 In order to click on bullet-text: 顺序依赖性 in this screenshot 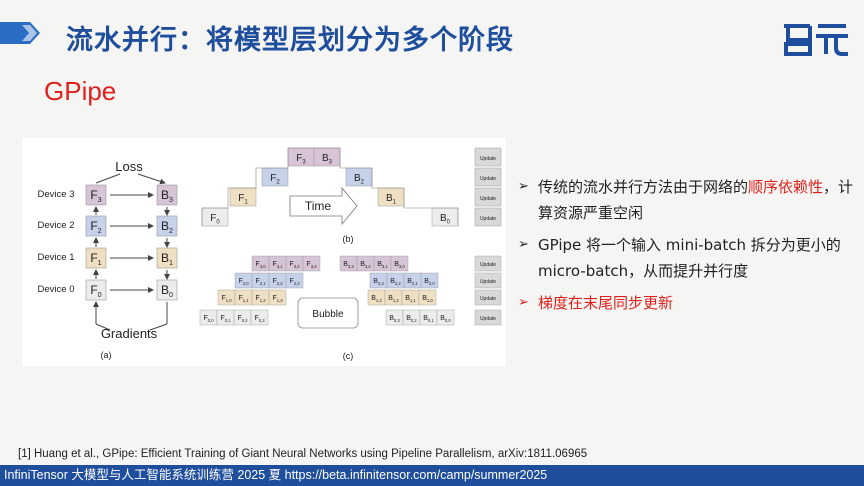, I will do `click(786, 187)`.